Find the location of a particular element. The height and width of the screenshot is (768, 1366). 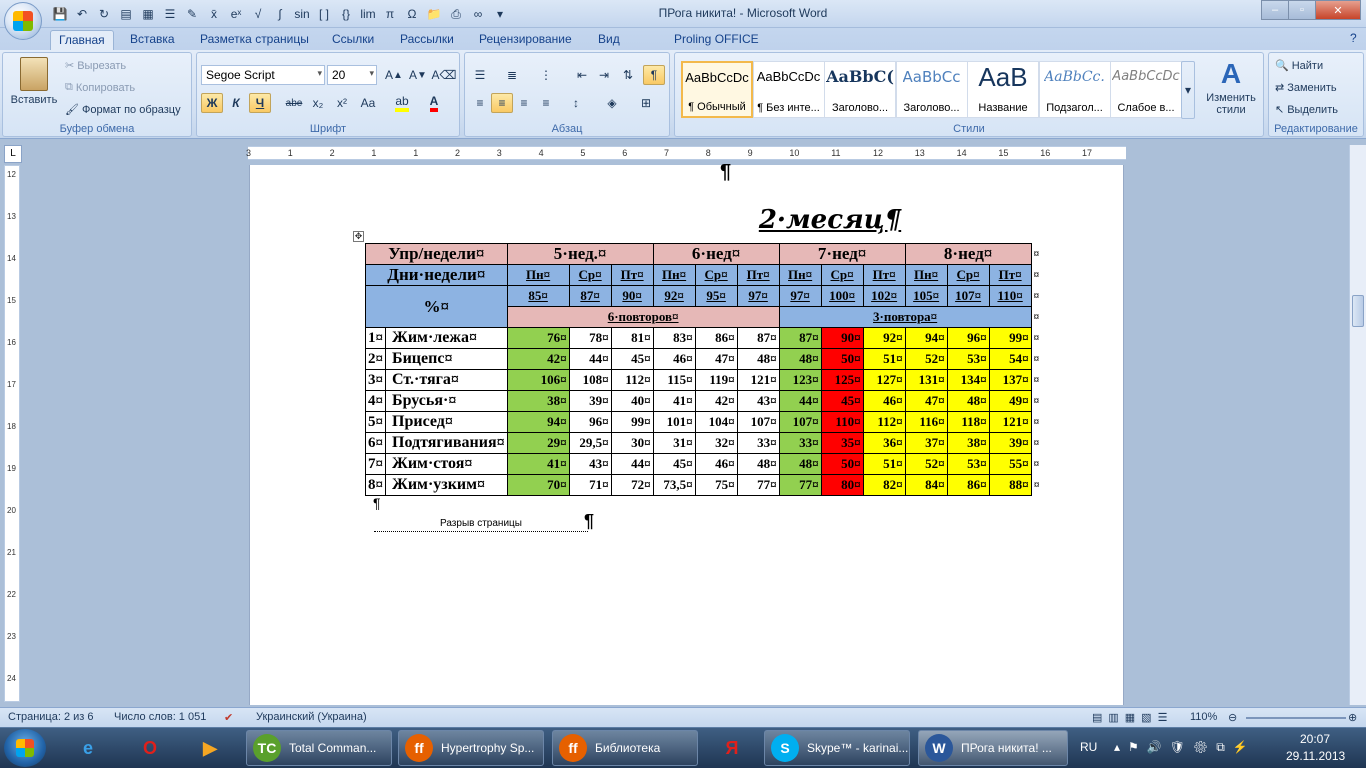

tab-proling-office: Proling OFFICE is located at coordinates (716, 40).